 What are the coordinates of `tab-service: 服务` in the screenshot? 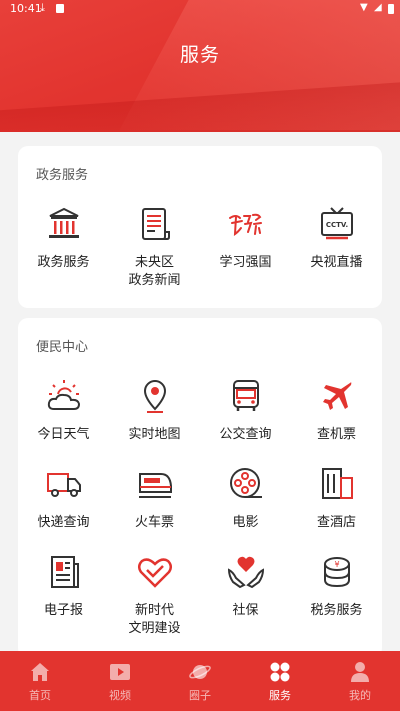 It's located at (280, 681).